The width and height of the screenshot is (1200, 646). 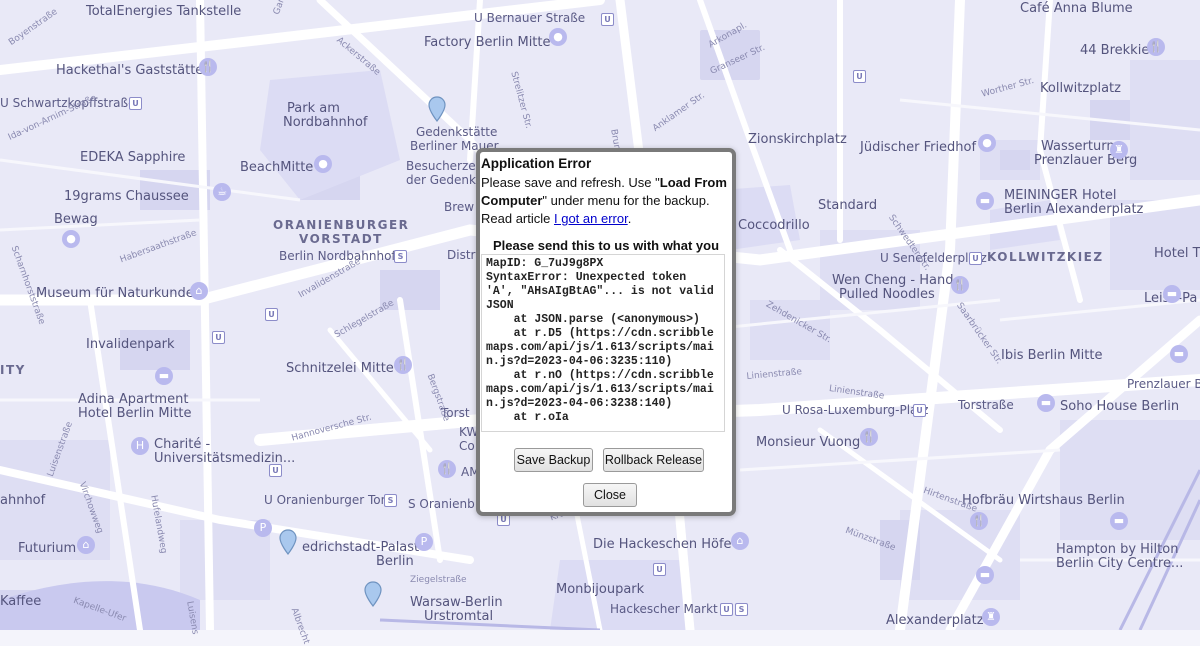 I want to click on map-label: Soho House Berlin, so click(x=1119, y=407).